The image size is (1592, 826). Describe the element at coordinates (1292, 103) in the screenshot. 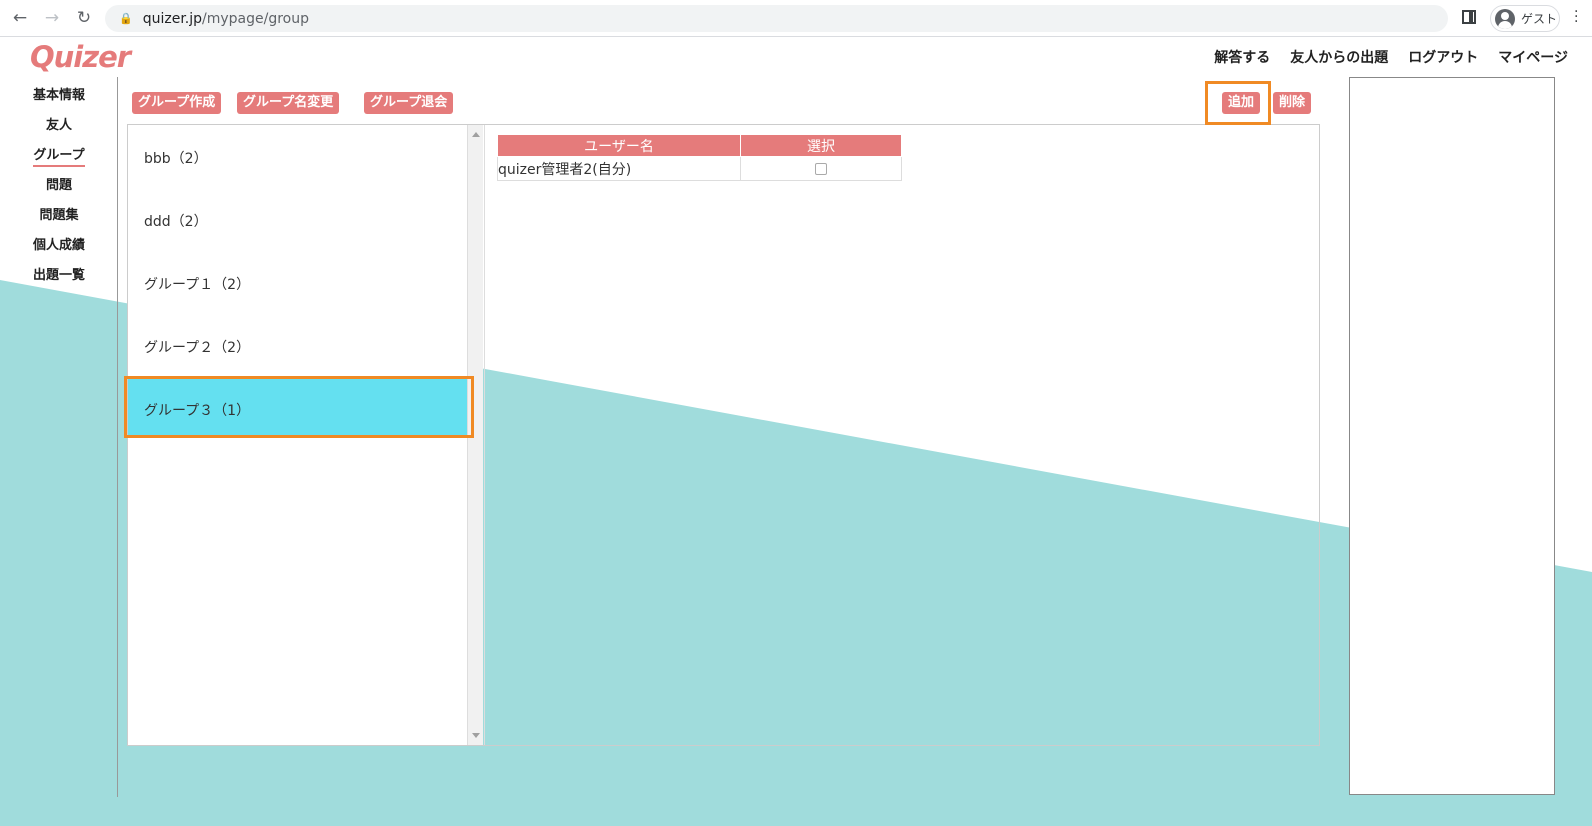

I see `delete-button: 削除` at that location.